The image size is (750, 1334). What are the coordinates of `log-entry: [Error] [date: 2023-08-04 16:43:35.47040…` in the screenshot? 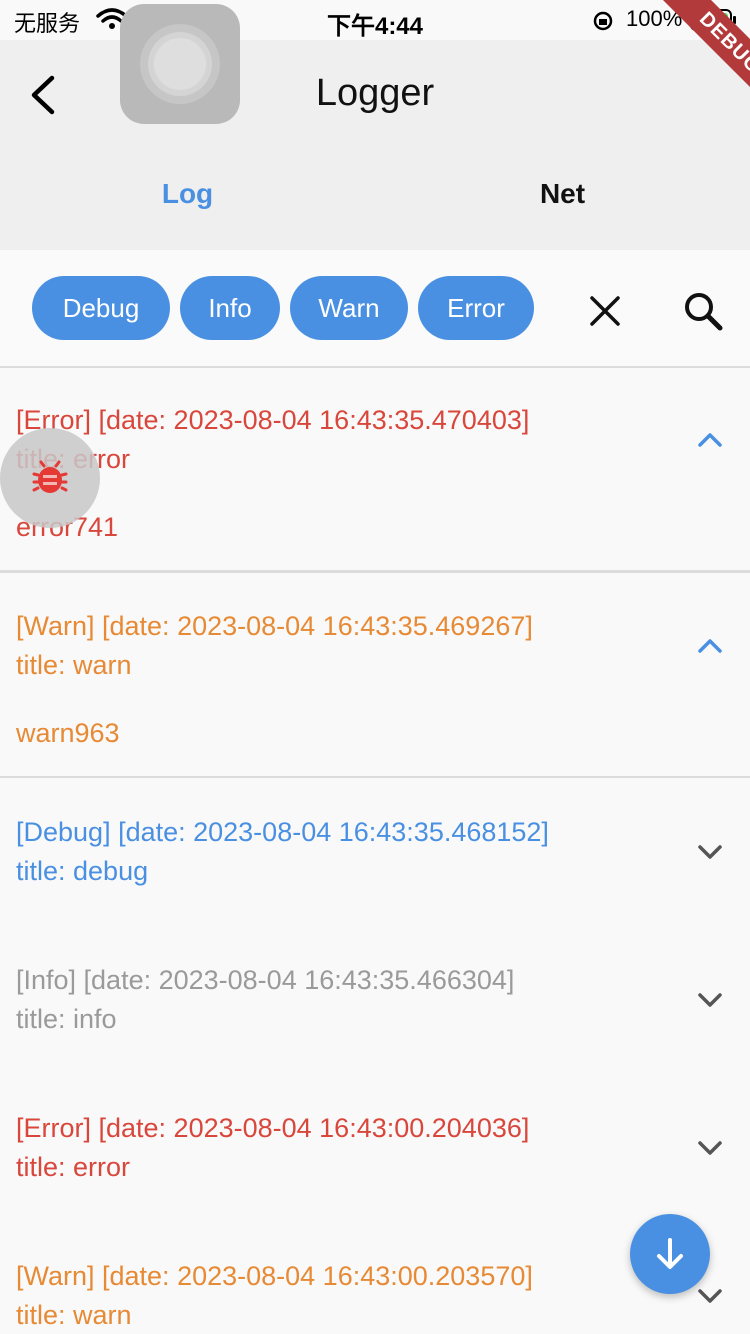 It's located at (375, 485).